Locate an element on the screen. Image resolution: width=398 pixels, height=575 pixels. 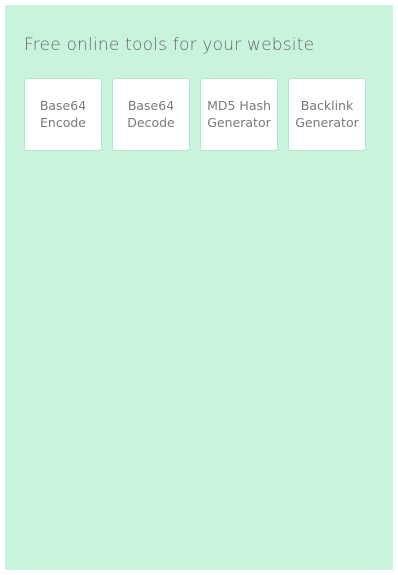
base64-decode-button: Base64 Decode is located at coordinates (151, 114).